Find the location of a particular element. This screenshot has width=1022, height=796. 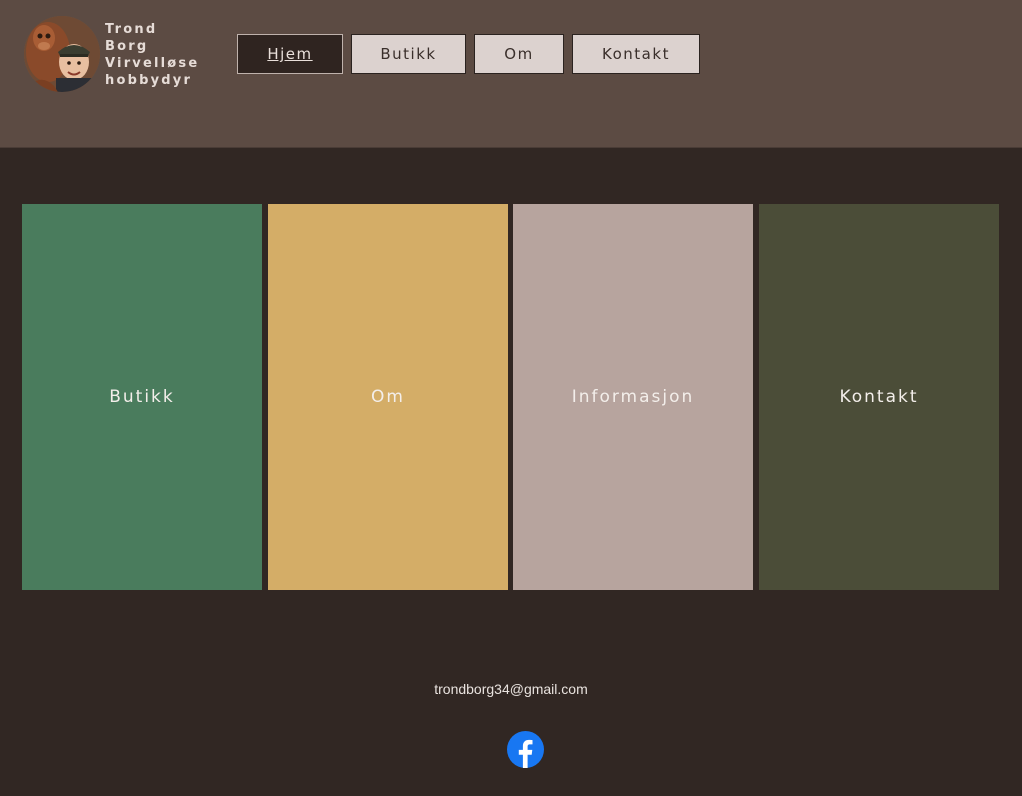

tile-label: Informasjon is located at coordinates (633, 397).